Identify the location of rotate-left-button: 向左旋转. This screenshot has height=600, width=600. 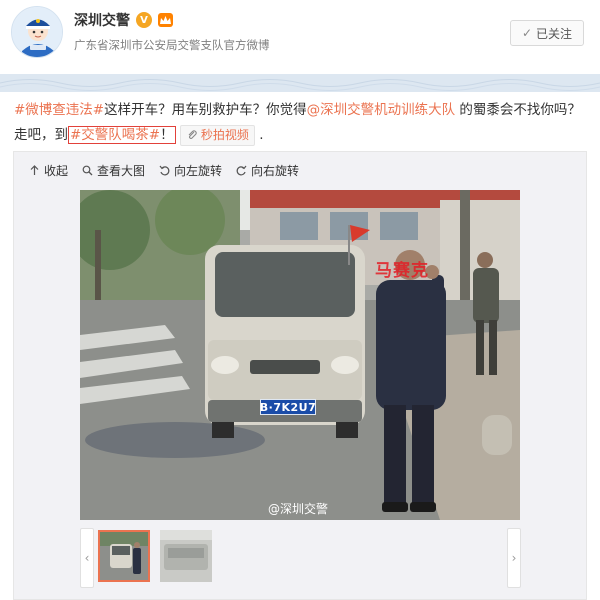
(190, 170).